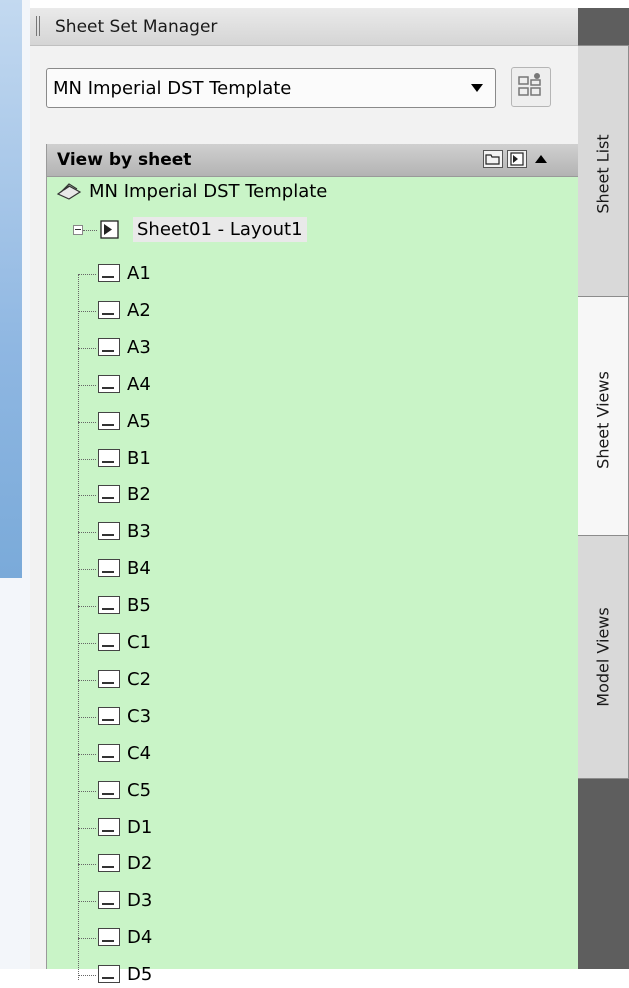  Describe the element at coordinates (228, 975) in the screenshot. I see `tree-view-item: D5` at that location.